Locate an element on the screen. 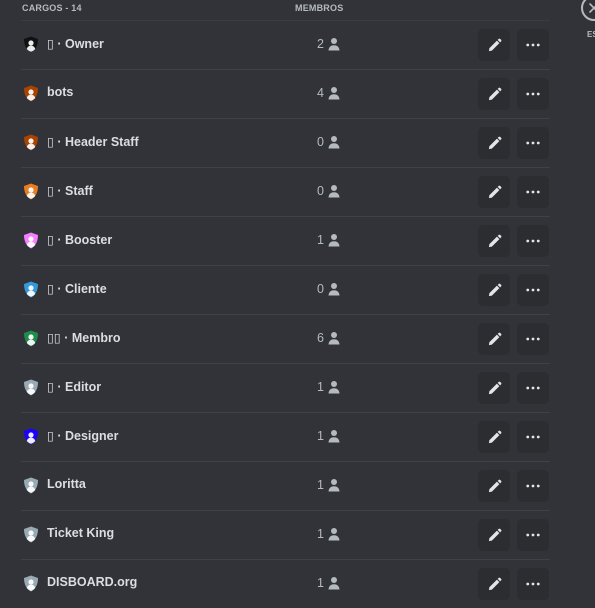 The image size is (595, 608). role-row: ▯ · Cliente 0 is located at coordinates (285, 289).